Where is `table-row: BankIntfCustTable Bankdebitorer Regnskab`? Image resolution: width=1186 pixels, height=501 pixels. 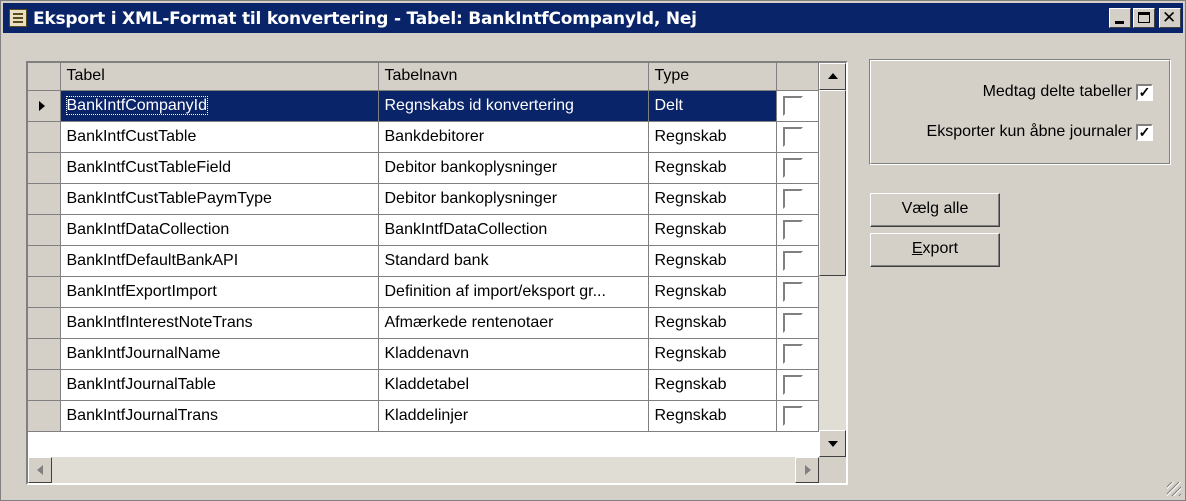 table-row: BankIntfCustTable Bankdebitorer Regnskab is located at coordinates (423, 137).